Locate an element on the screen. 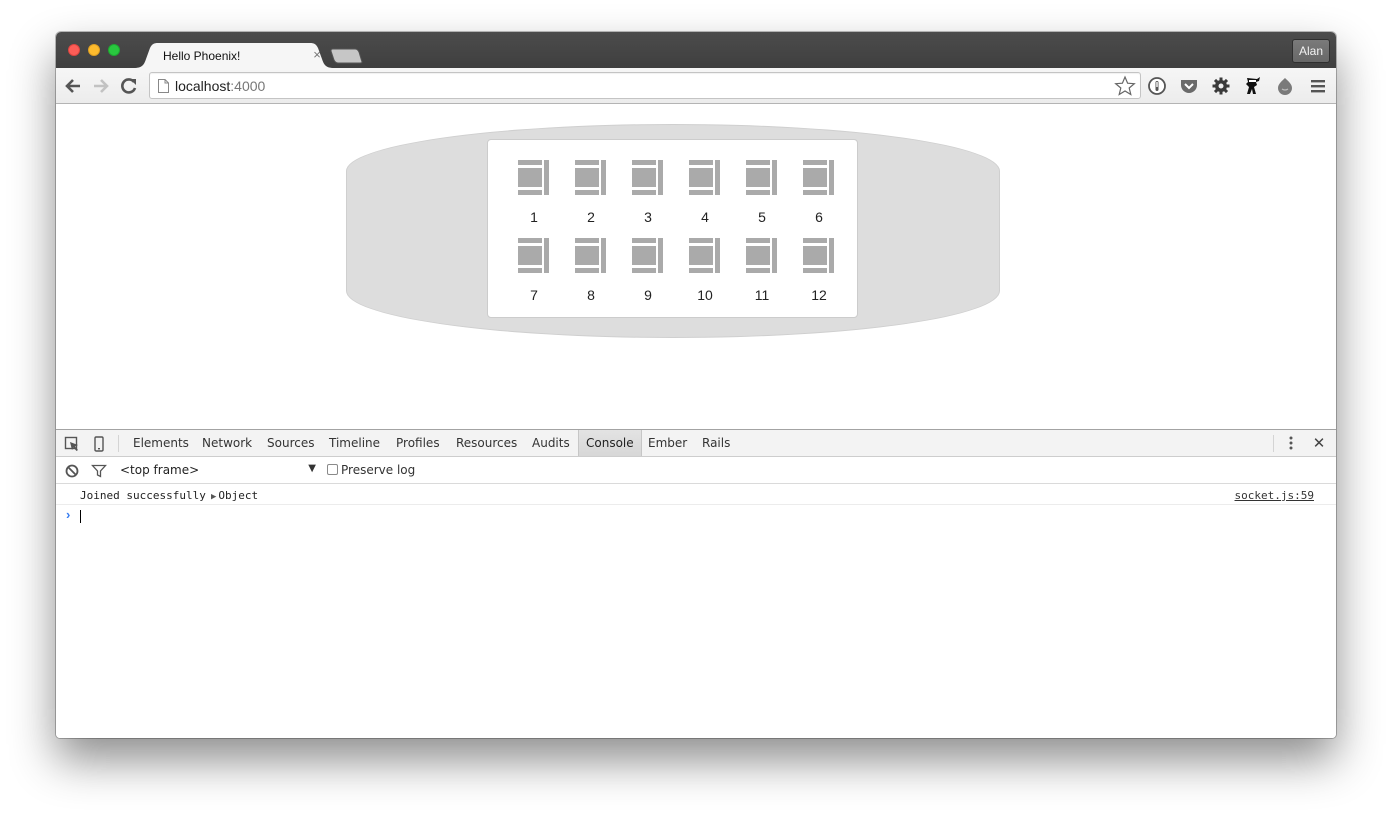 The height and width of the screenshot is (818, 1392). zoom-window-button is located at coordinates (114, 50).